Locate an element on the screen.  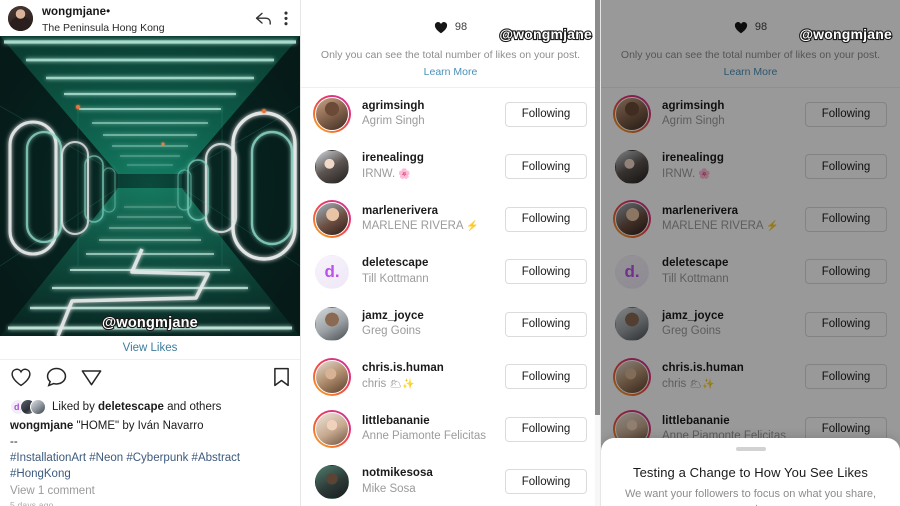
like-row: notmikesosaMike SosaFollowing is located at coordinates (450, 481).